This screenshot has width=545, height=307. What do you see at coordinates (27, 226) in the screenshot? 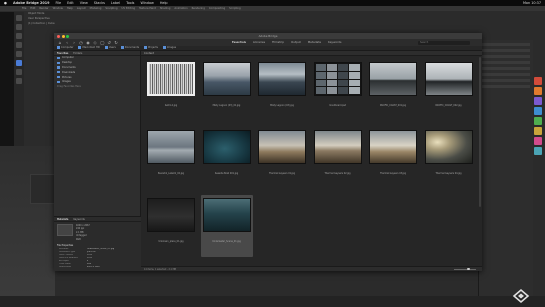
I see `3d-viewport` at bounding box center [27, 226].